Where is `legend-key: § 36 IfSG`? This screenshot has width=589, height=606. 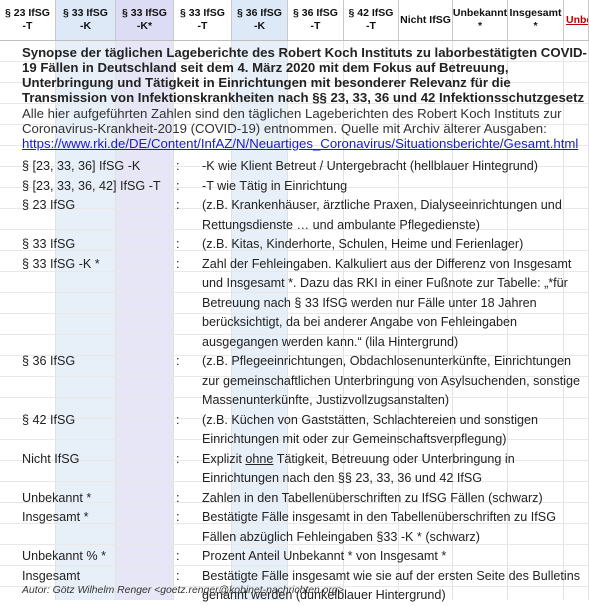 legend-key: § 36 IfSG is located at coordinates (49, 361).